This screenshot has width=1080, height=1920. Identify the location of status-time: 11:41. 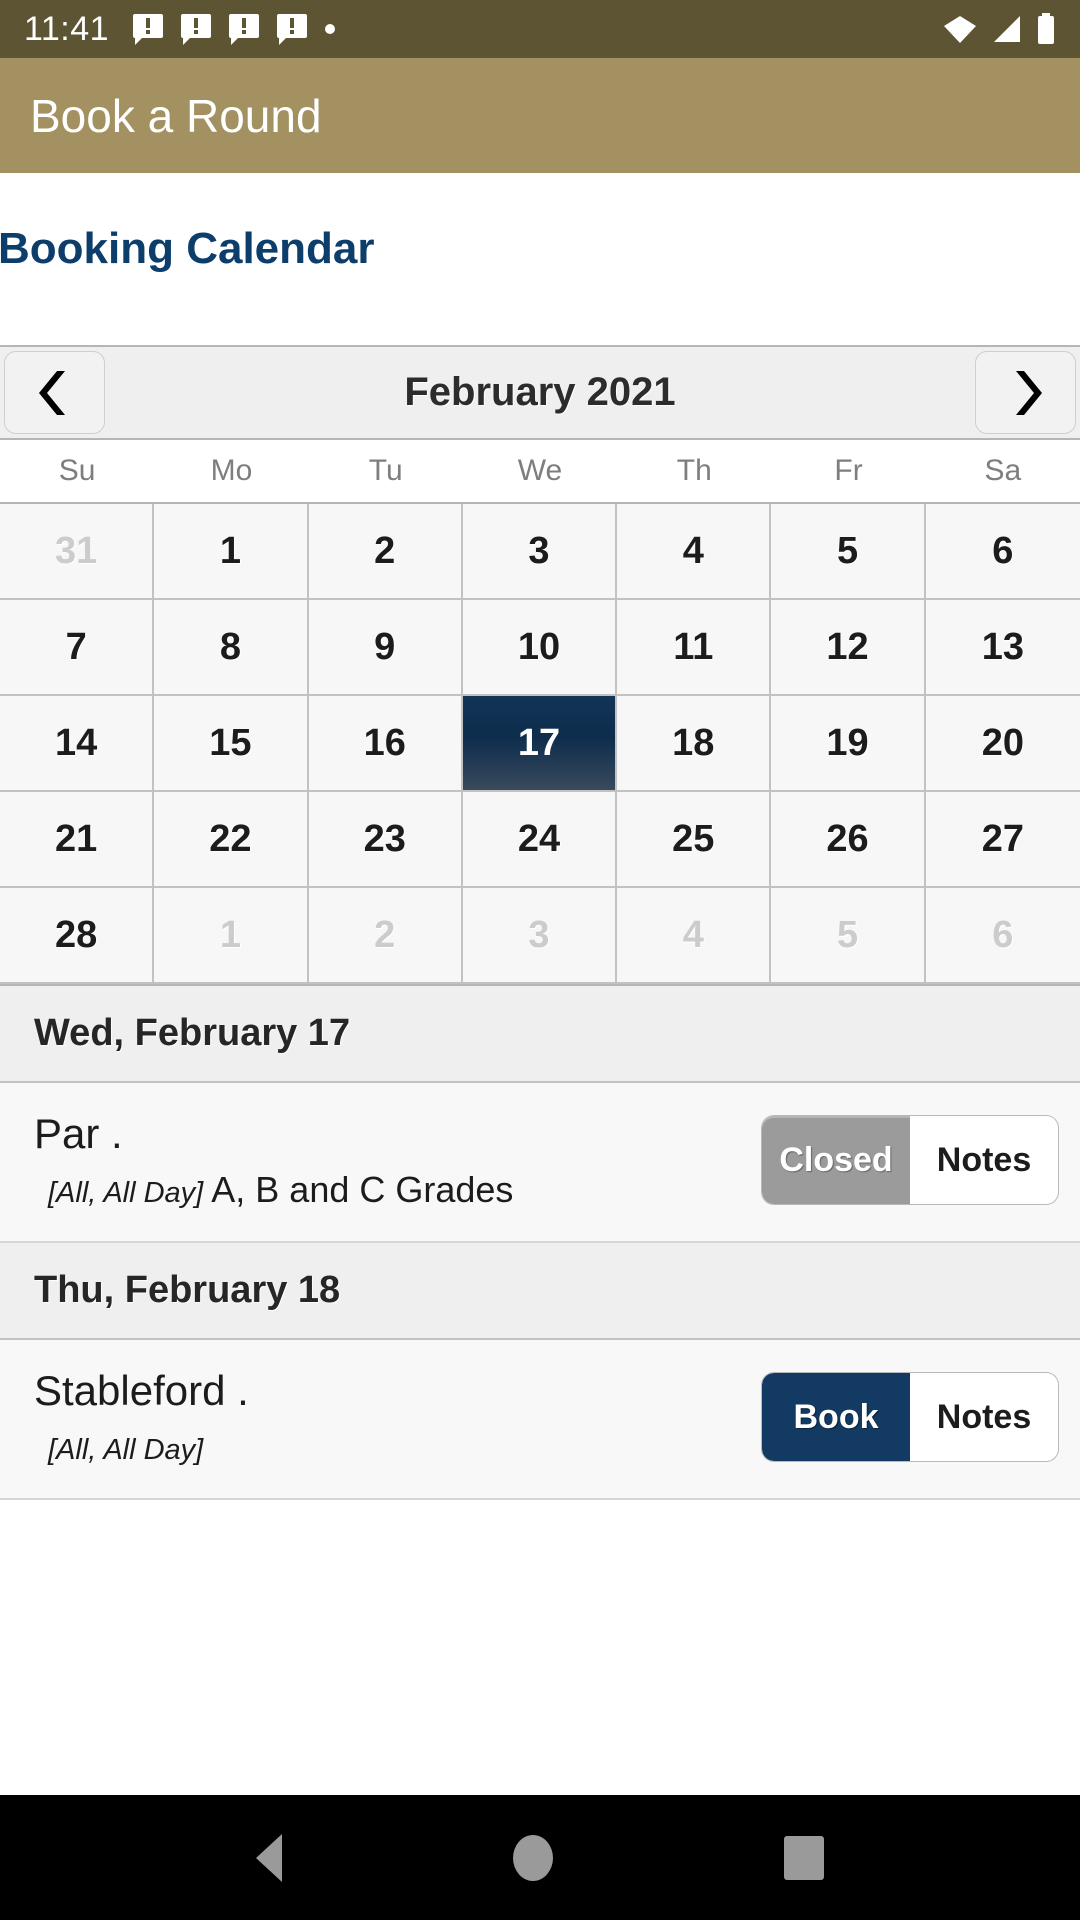
(67, 28).